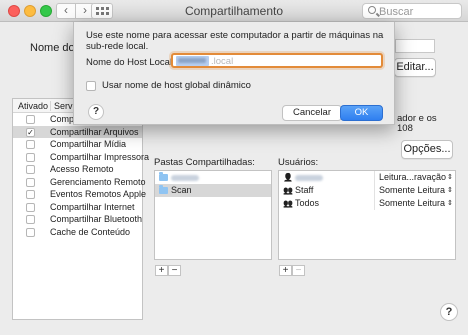 Image resolution: width=468 pixels, height=335 pixels. I want to click on ok-button: OK, so click(361, 113).